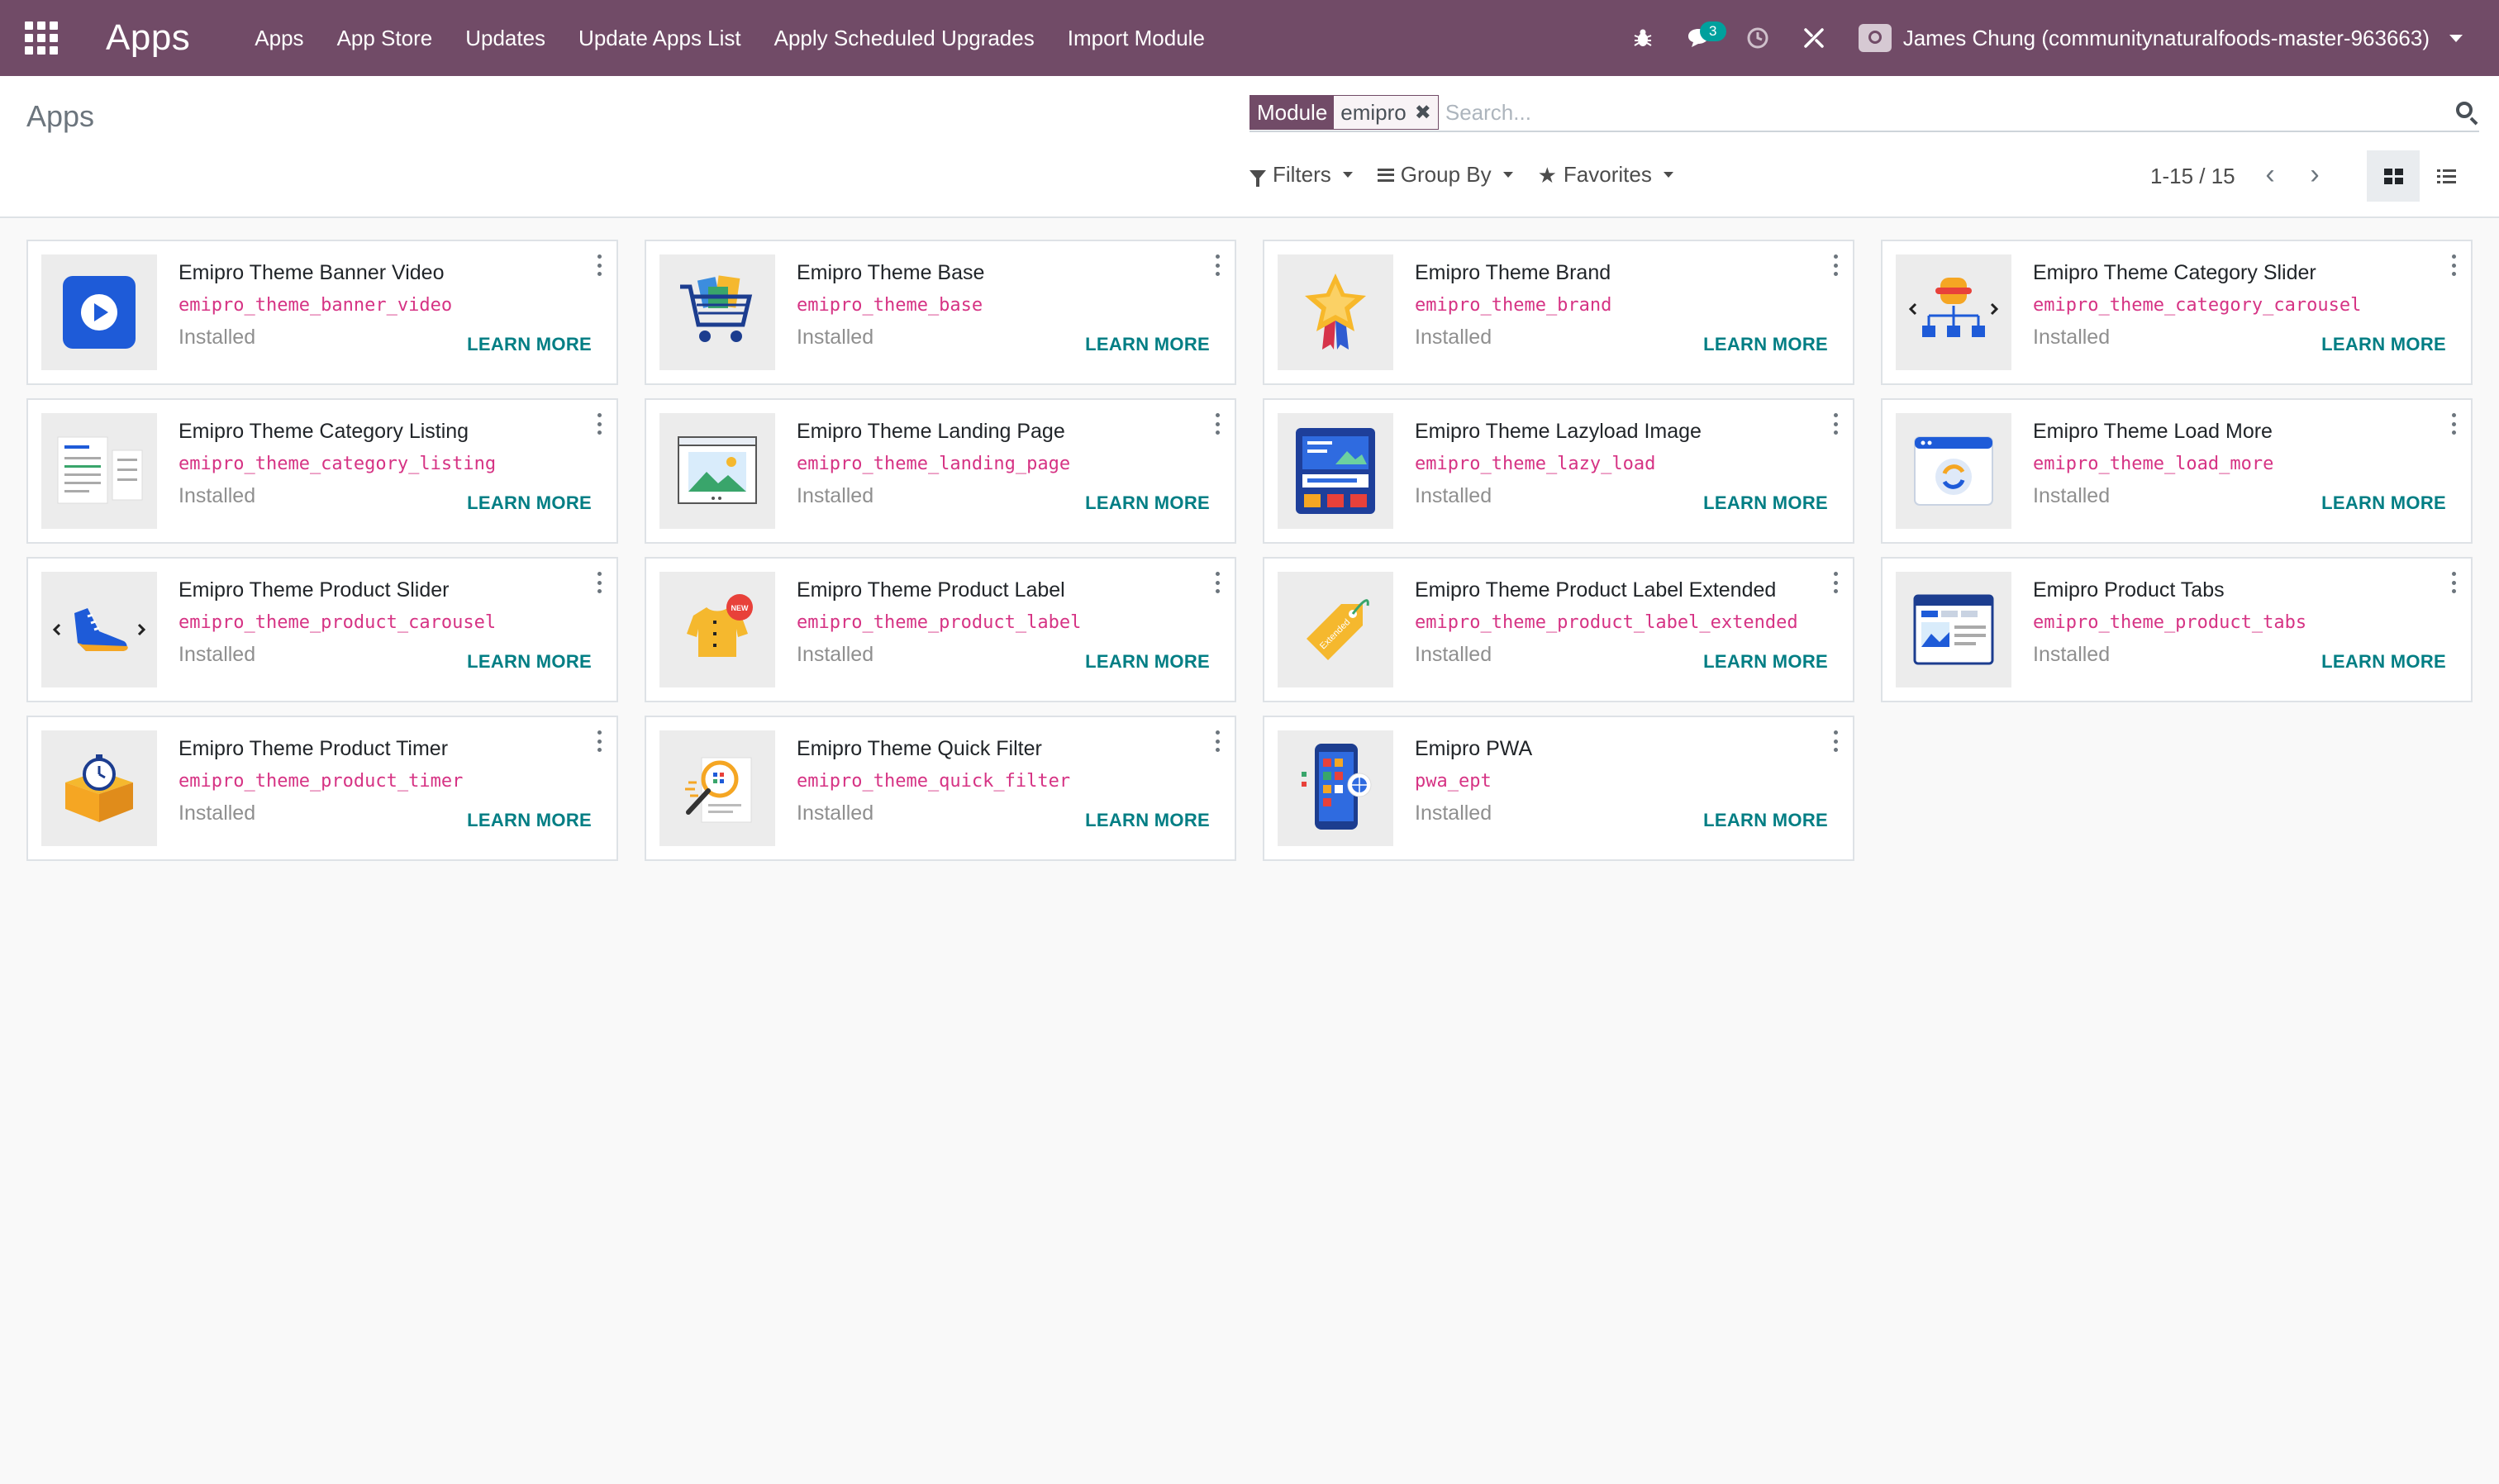 The height and width of the screenshot is (1484, 2499). I want to click on menu-item-app-store: App Store, so click(385, 38).